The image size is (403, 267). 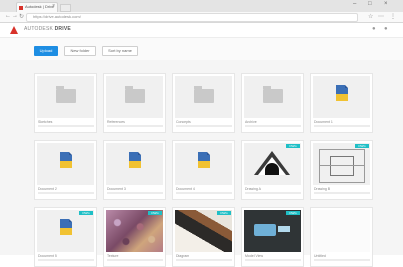 I want to click on back-icon: ←, so click(x=8, y=16).